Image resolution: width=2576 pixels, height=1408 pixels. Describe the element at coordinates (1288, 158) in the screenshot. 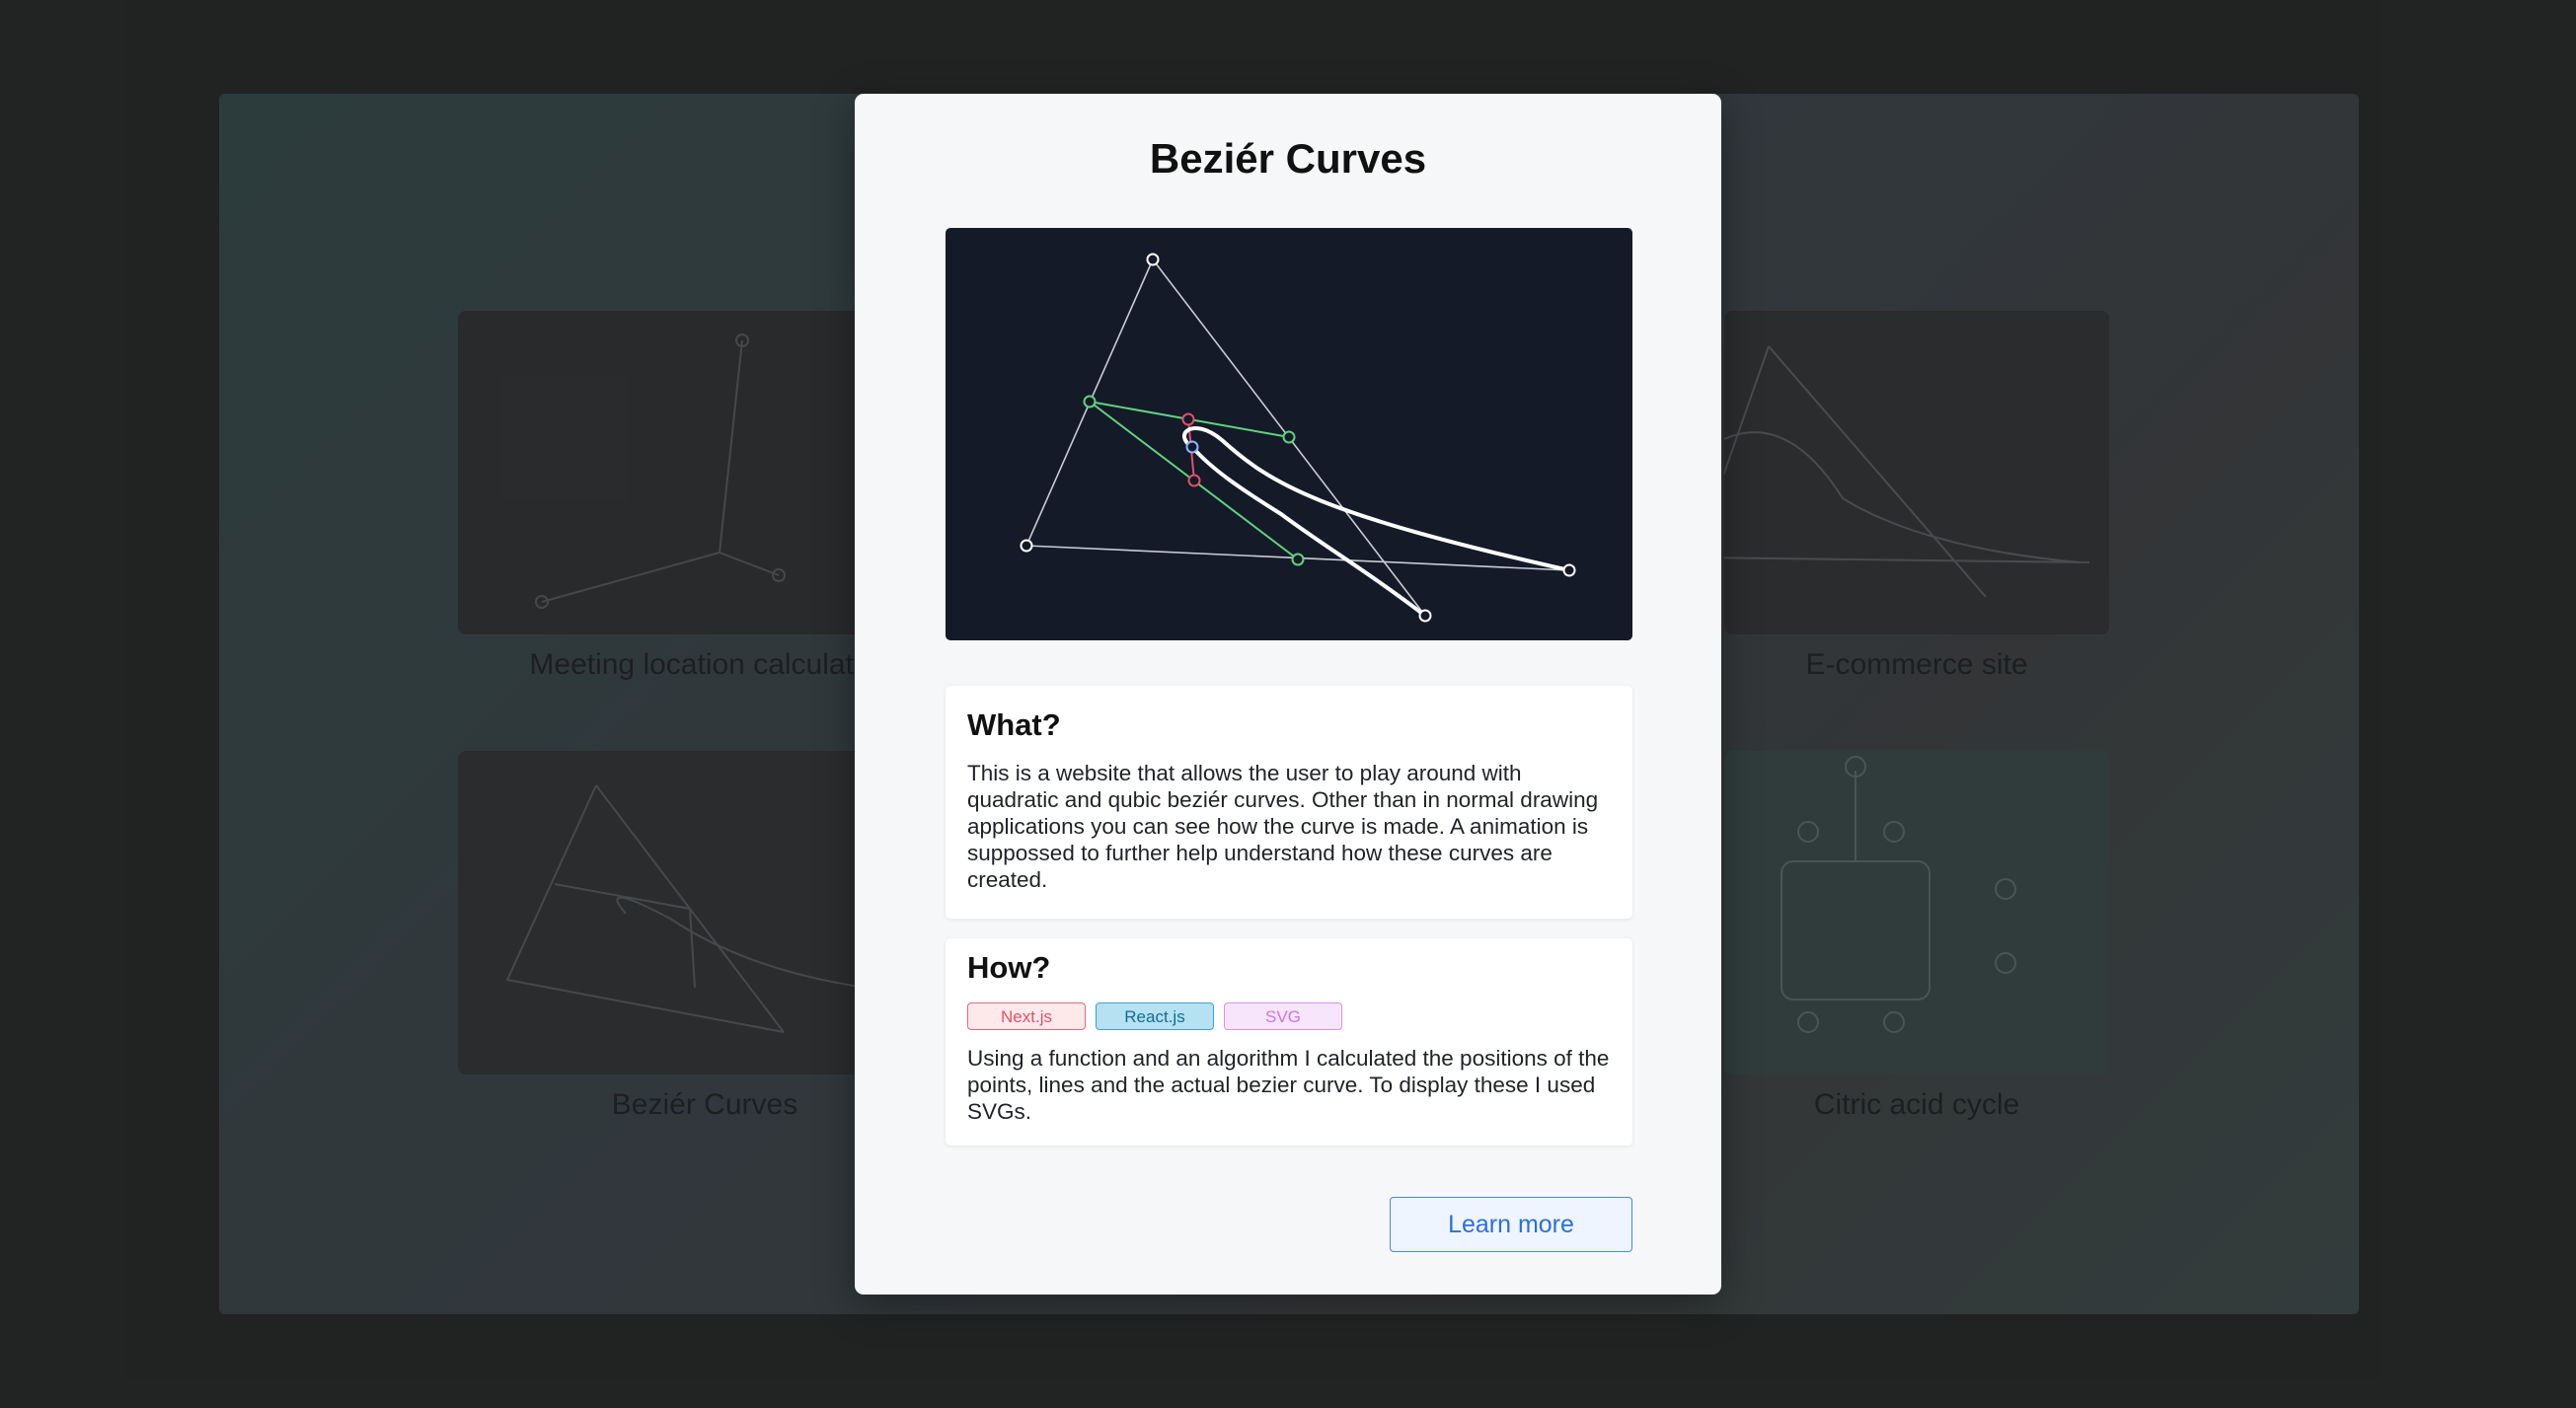

I see `modal-title: Beziér Curves` at that location.